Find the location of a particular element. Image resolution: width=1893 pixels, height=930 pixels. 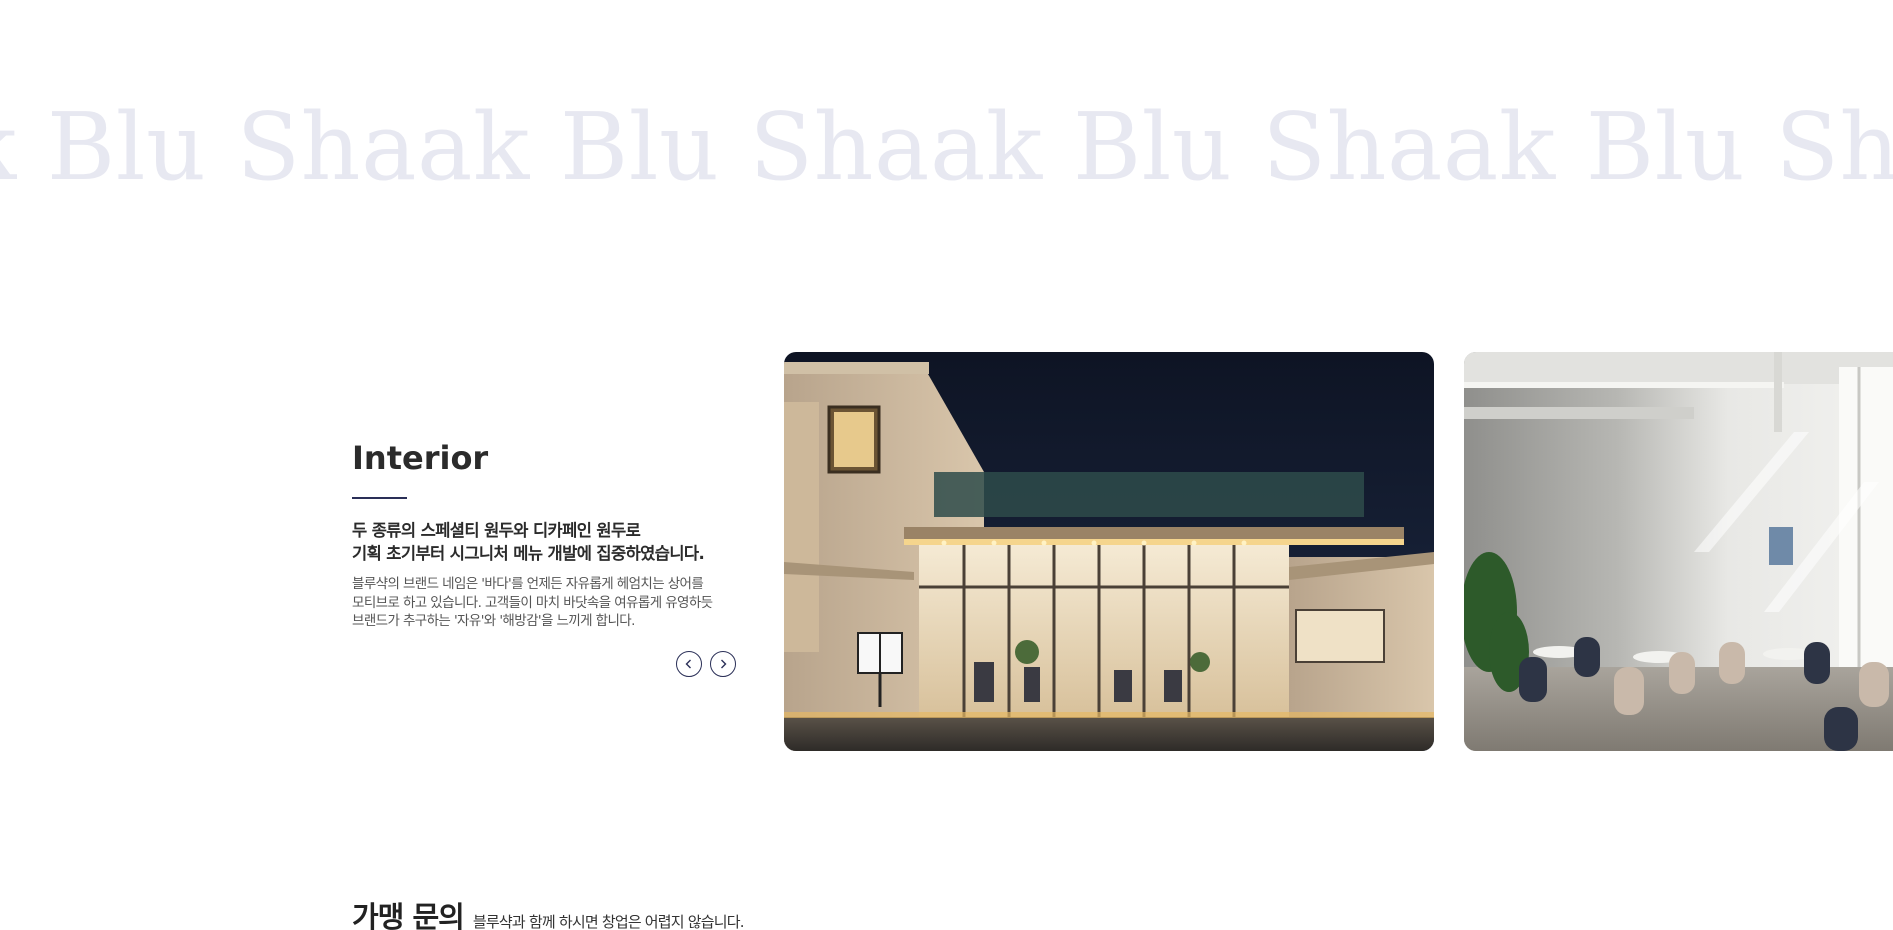

prev-slide-button is located at coordinates (689, 664).